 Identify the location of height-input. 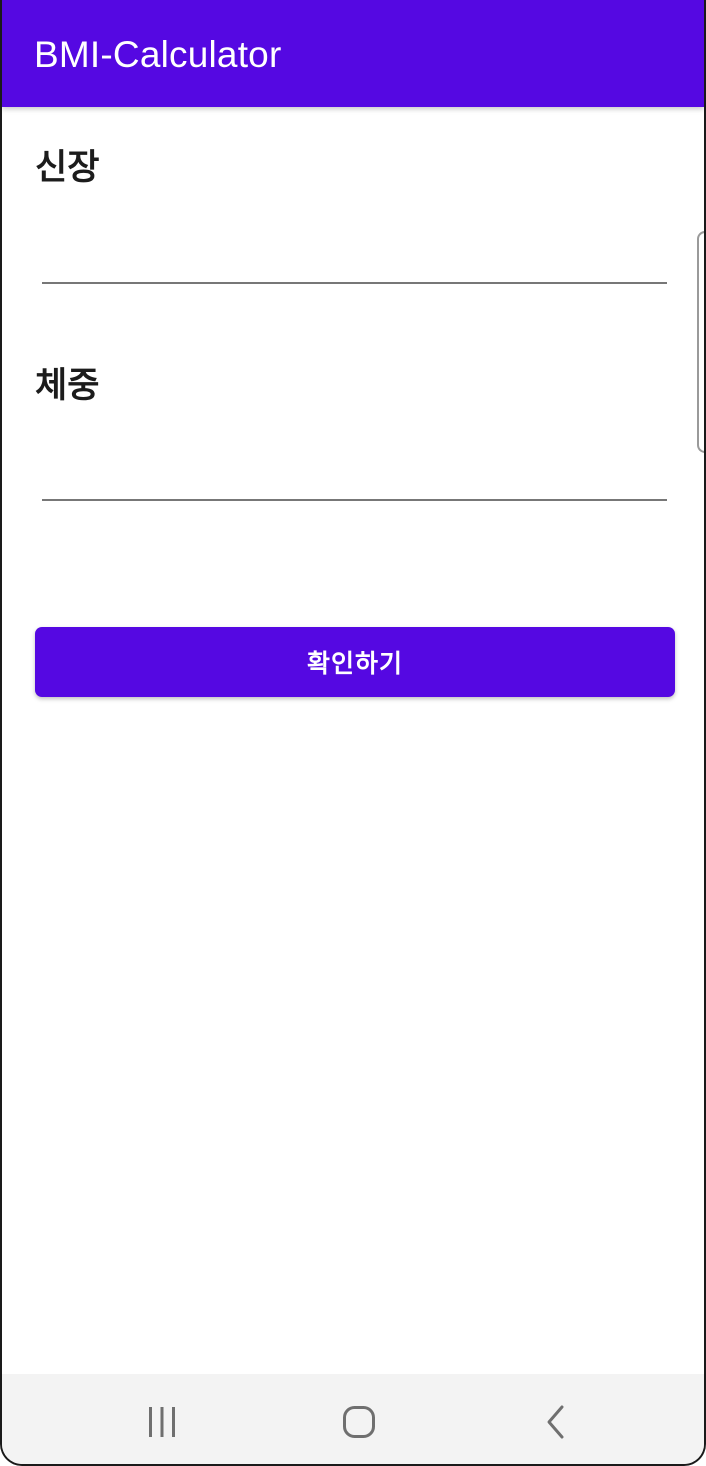
(354, 259).